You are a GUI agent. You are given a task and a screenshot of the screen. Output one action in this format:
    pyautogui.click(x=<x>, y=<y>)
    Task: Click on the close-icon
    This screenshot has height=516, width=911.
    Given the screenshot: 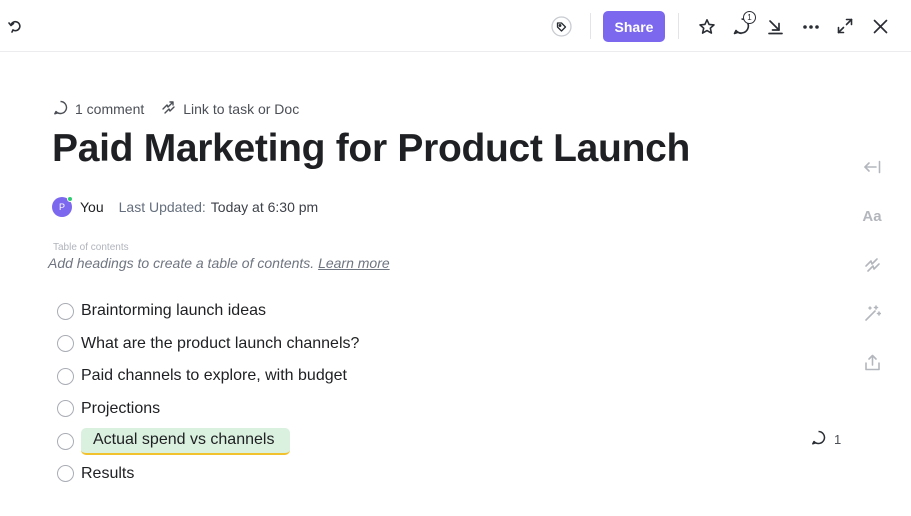 What is the action you would take?
    pyautogui.click(x=880, y=26)
    